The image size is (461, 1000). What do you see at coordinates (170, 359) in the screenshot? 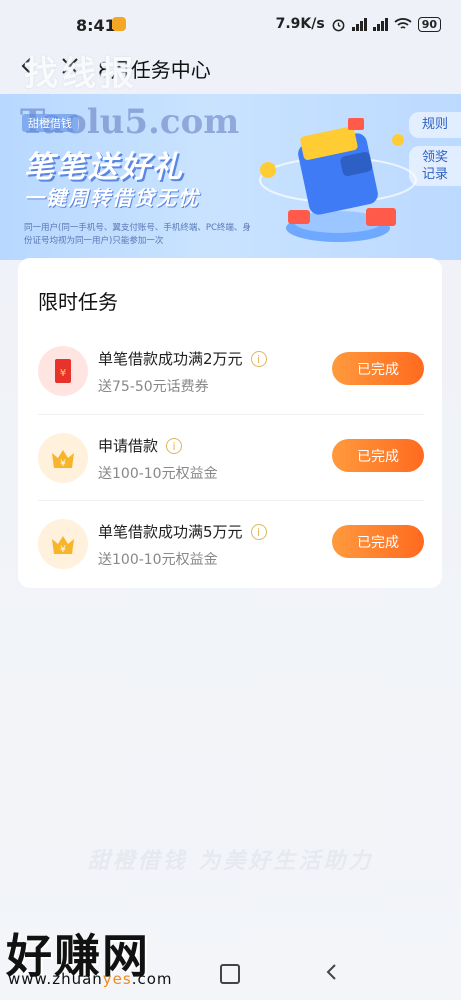
I see `task-name: 单笔借款成功满2万元` at bounding box center [170, 359].